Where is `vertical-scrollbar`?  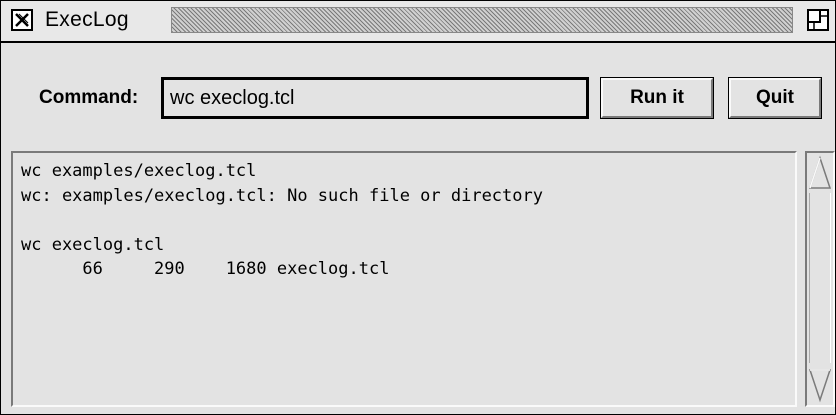 vertical-scrollbar is located at coordinates (820, 279).